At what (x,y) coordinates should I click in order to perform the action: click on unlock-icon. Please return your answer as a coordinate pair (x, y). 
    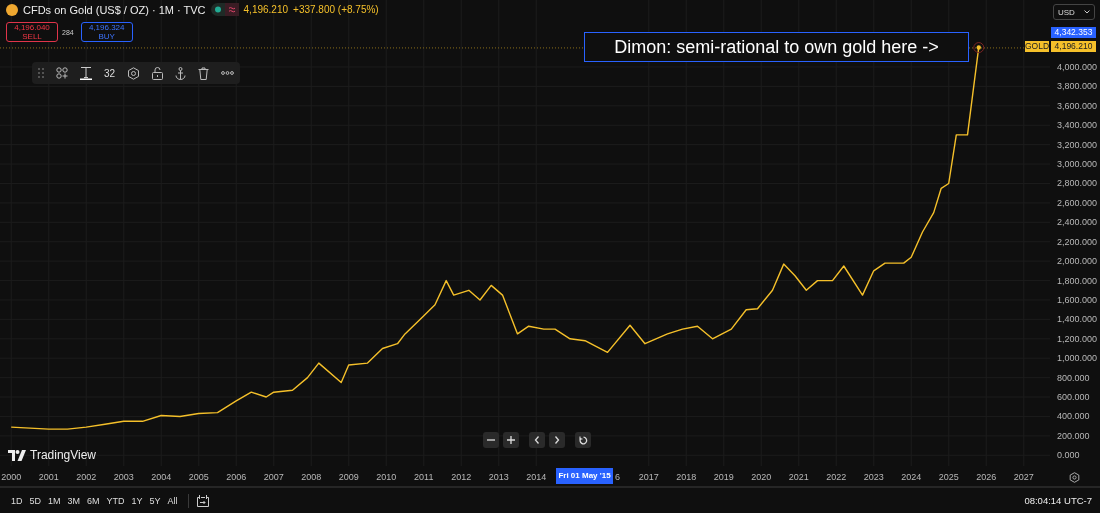
    Looking at the image, I should click on (158, 73).